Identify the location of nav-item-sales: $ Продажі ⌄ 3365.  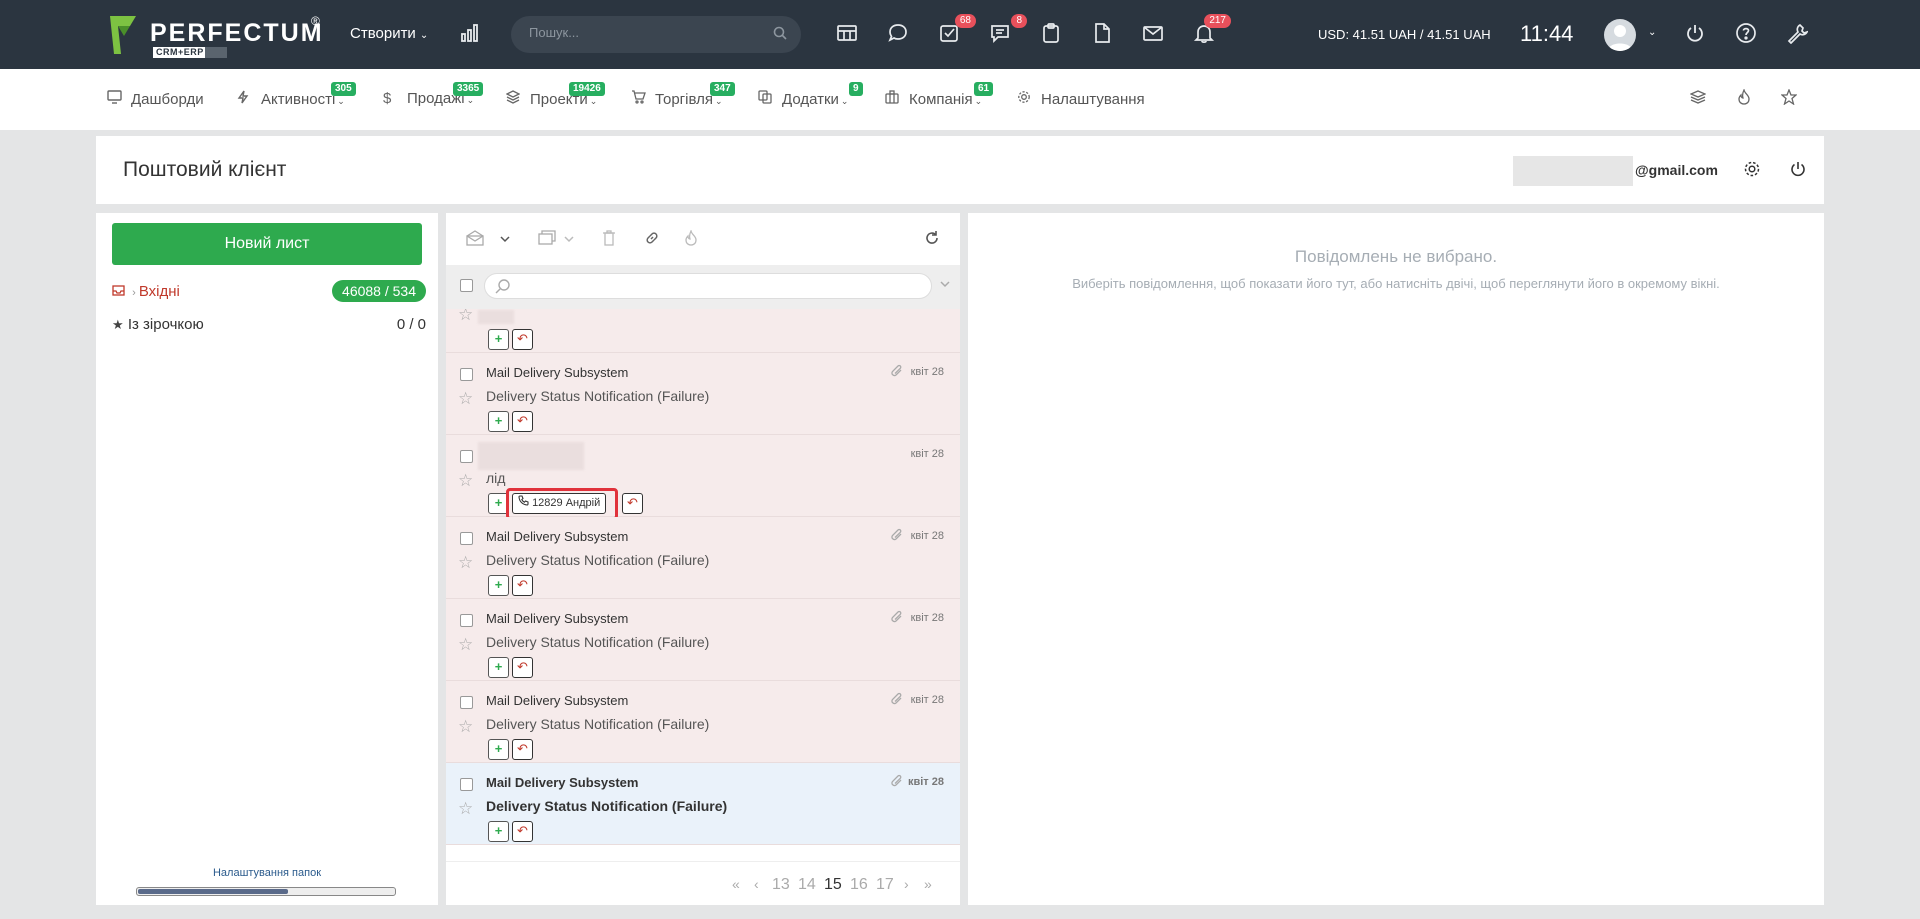
(433, 94).